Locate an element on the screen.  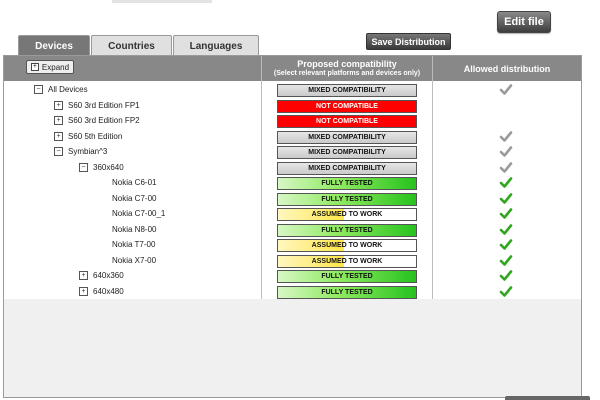
allowed-column-header: Allowed distribution is located at coordinates (507, 68).